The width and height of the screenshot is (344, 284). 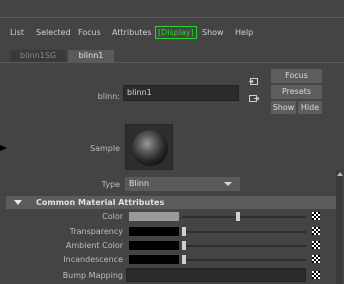 I want to click on hide-button: Hide, so click(x=310, y=107).